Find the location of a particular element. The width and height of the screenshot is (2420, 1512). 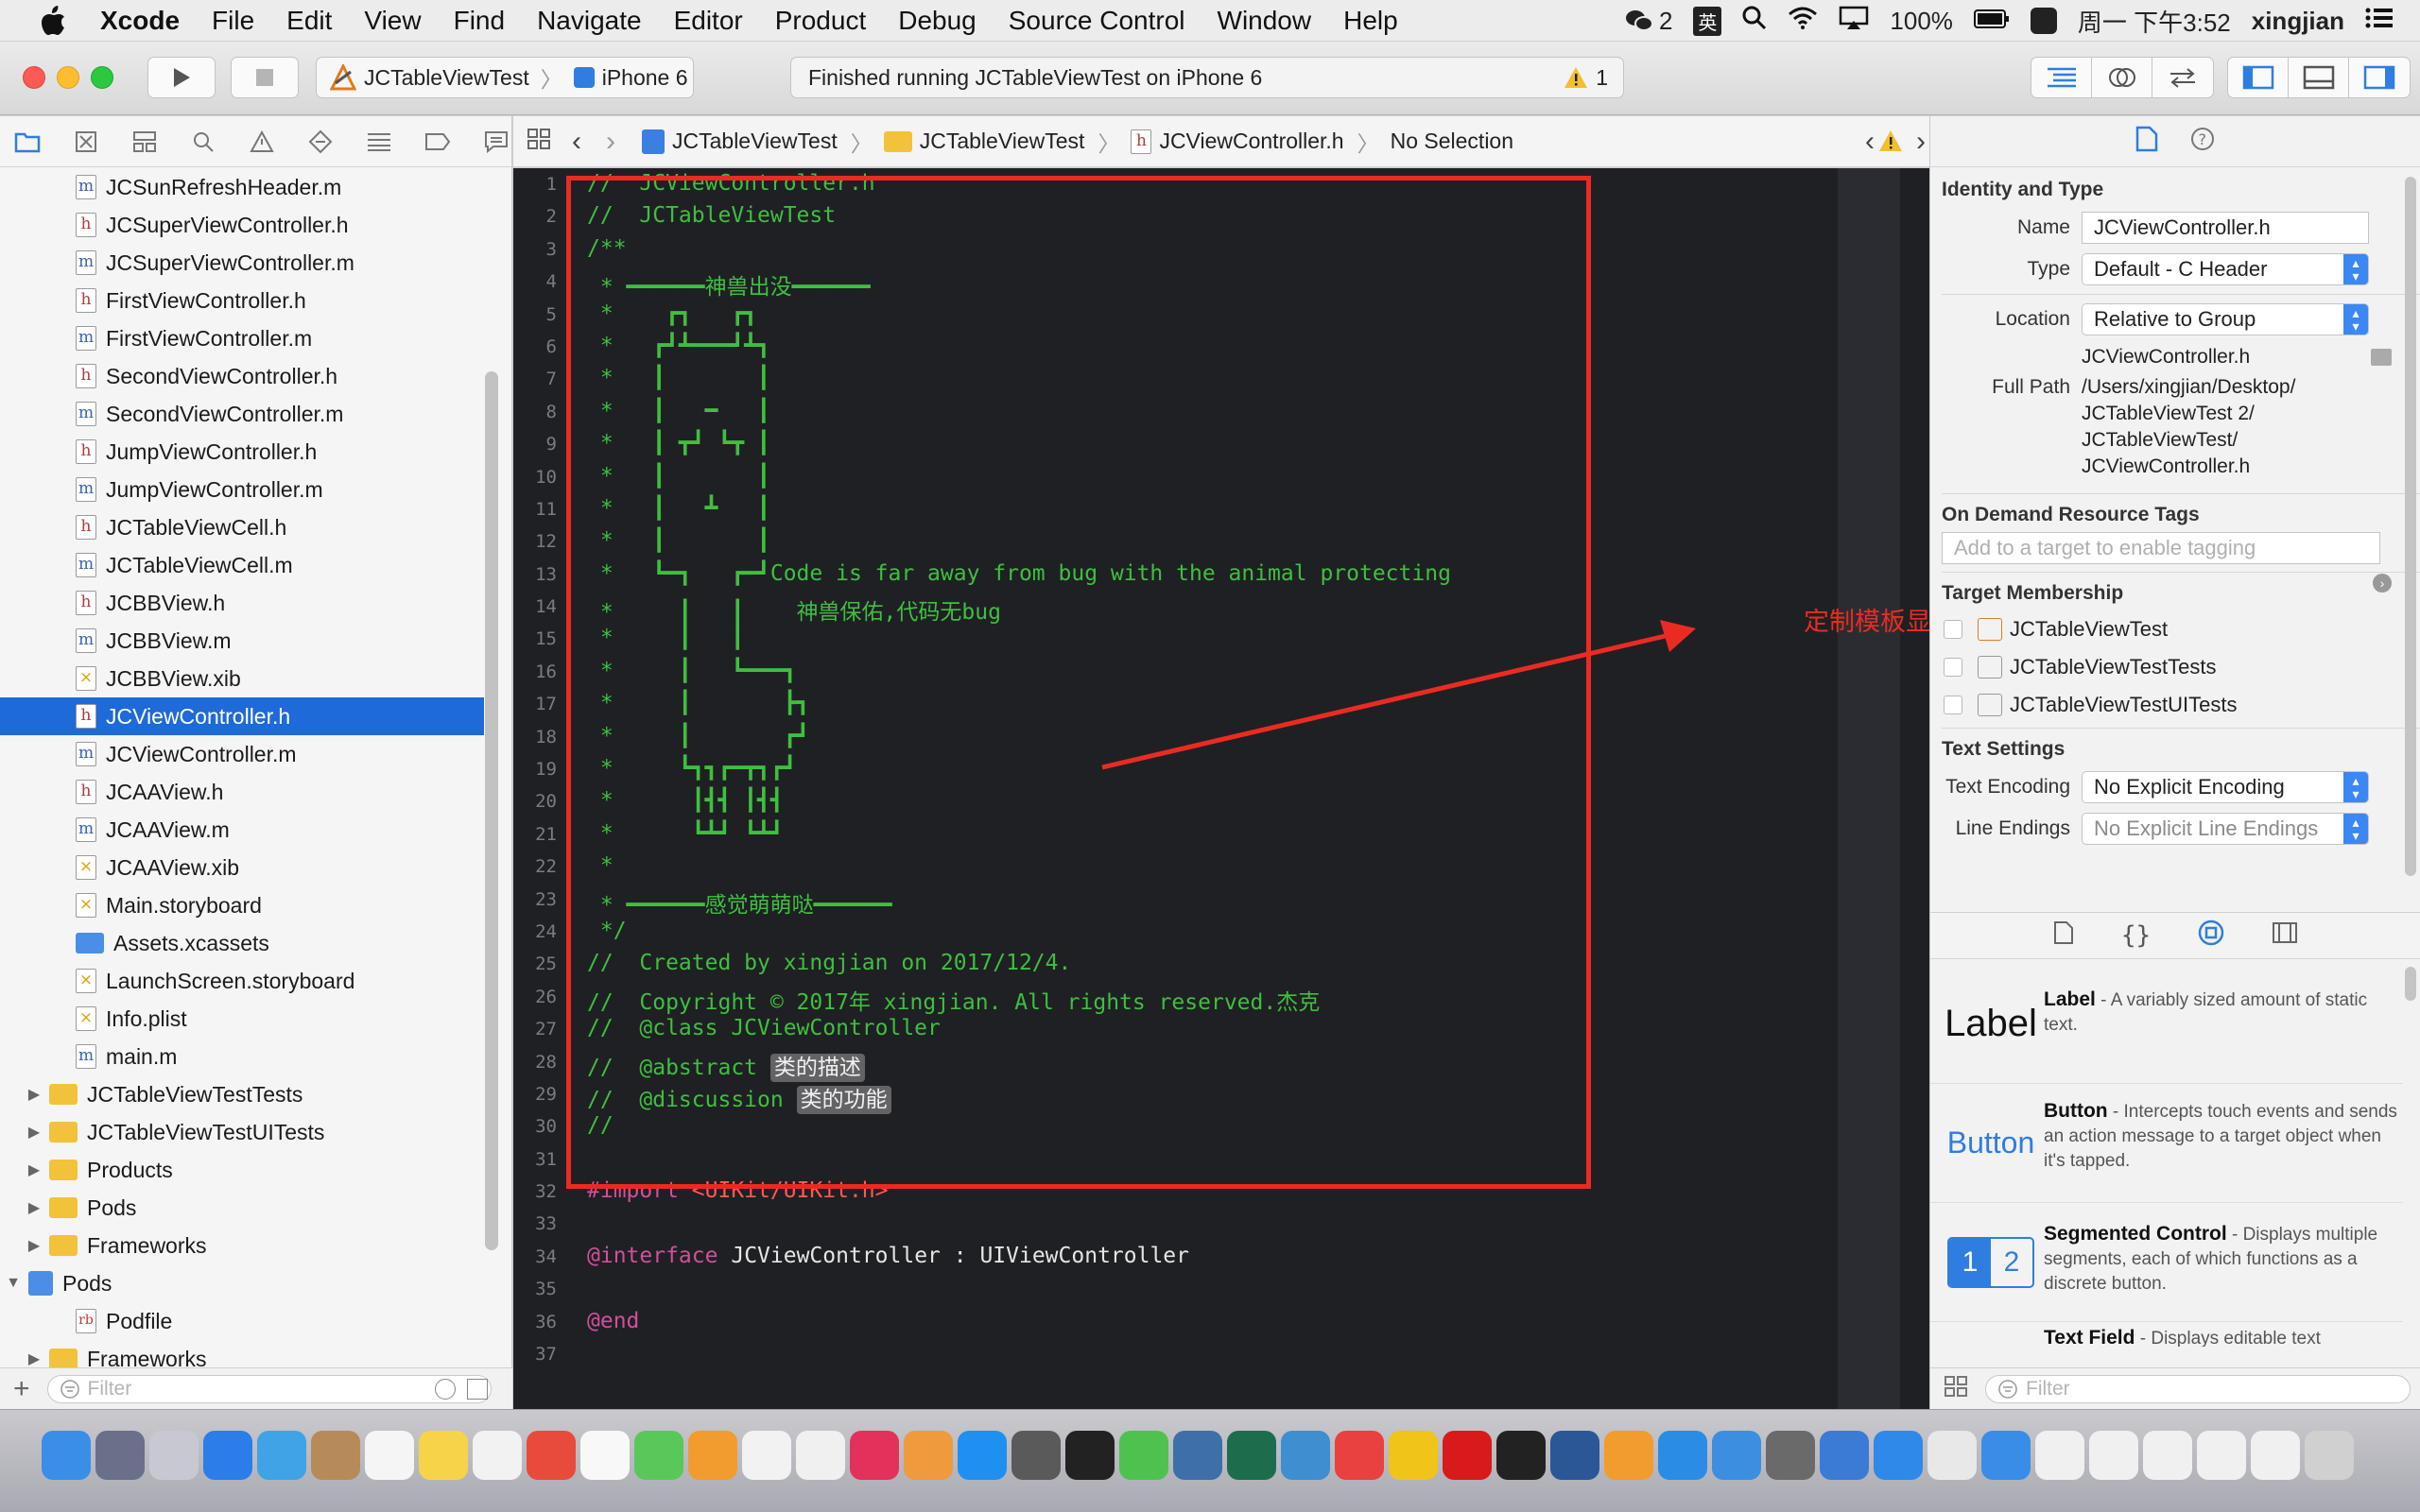

notification-center-icon is located at coordinates (2380, 21).